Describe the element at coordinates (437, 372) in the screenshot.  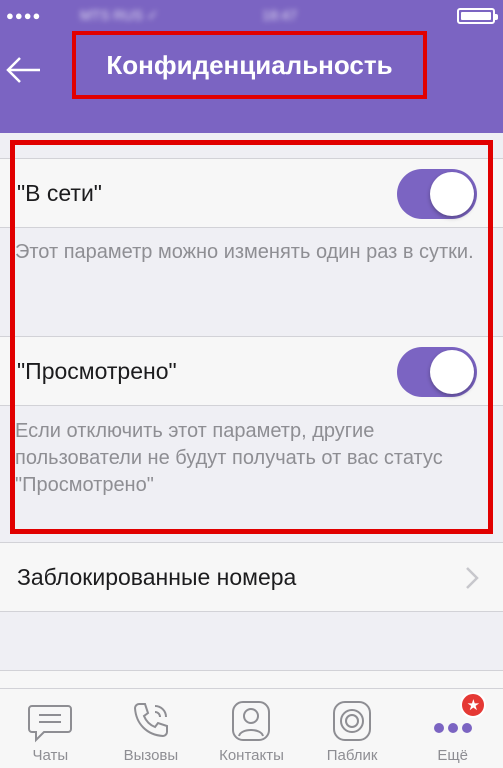
I see `seen-toggle` at that location.